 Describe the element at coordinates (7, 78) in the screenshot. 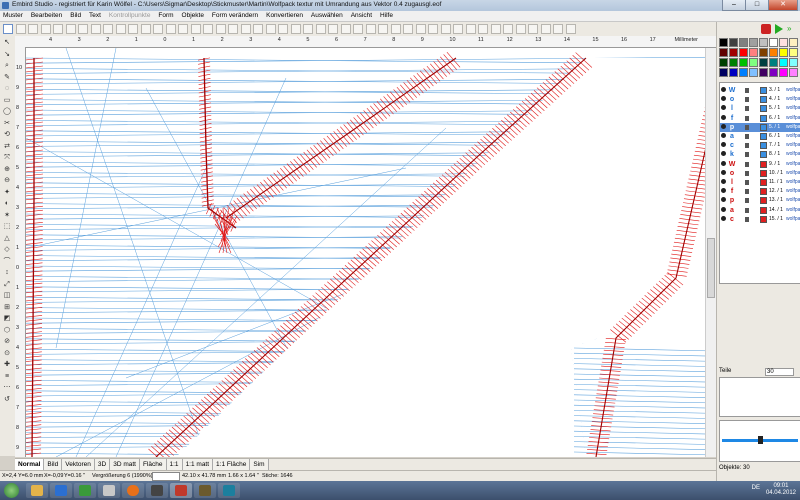

I see `left-tool-icon: ✎` at that location.